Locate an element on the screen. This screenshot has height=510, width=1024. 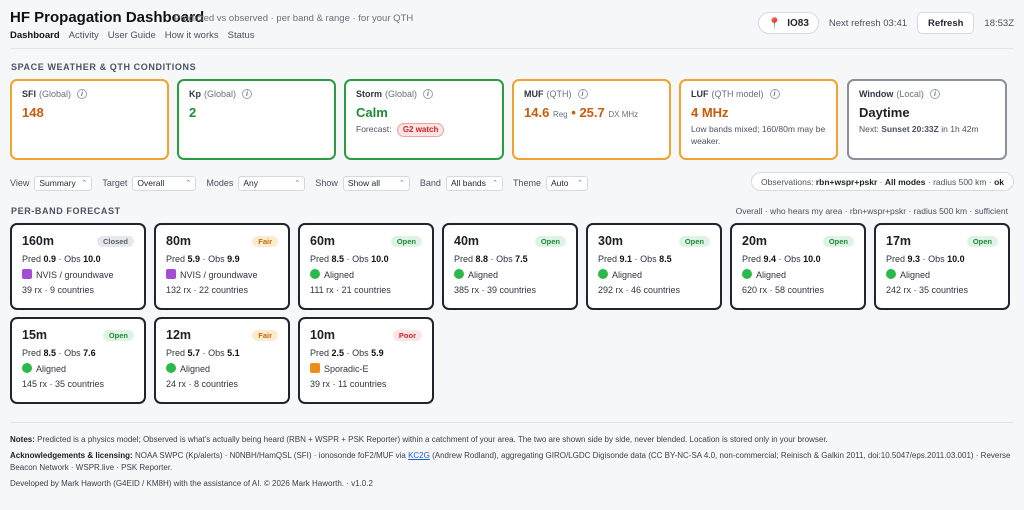
nav-user-guide: User Guide is located at coordinates (132, 35).